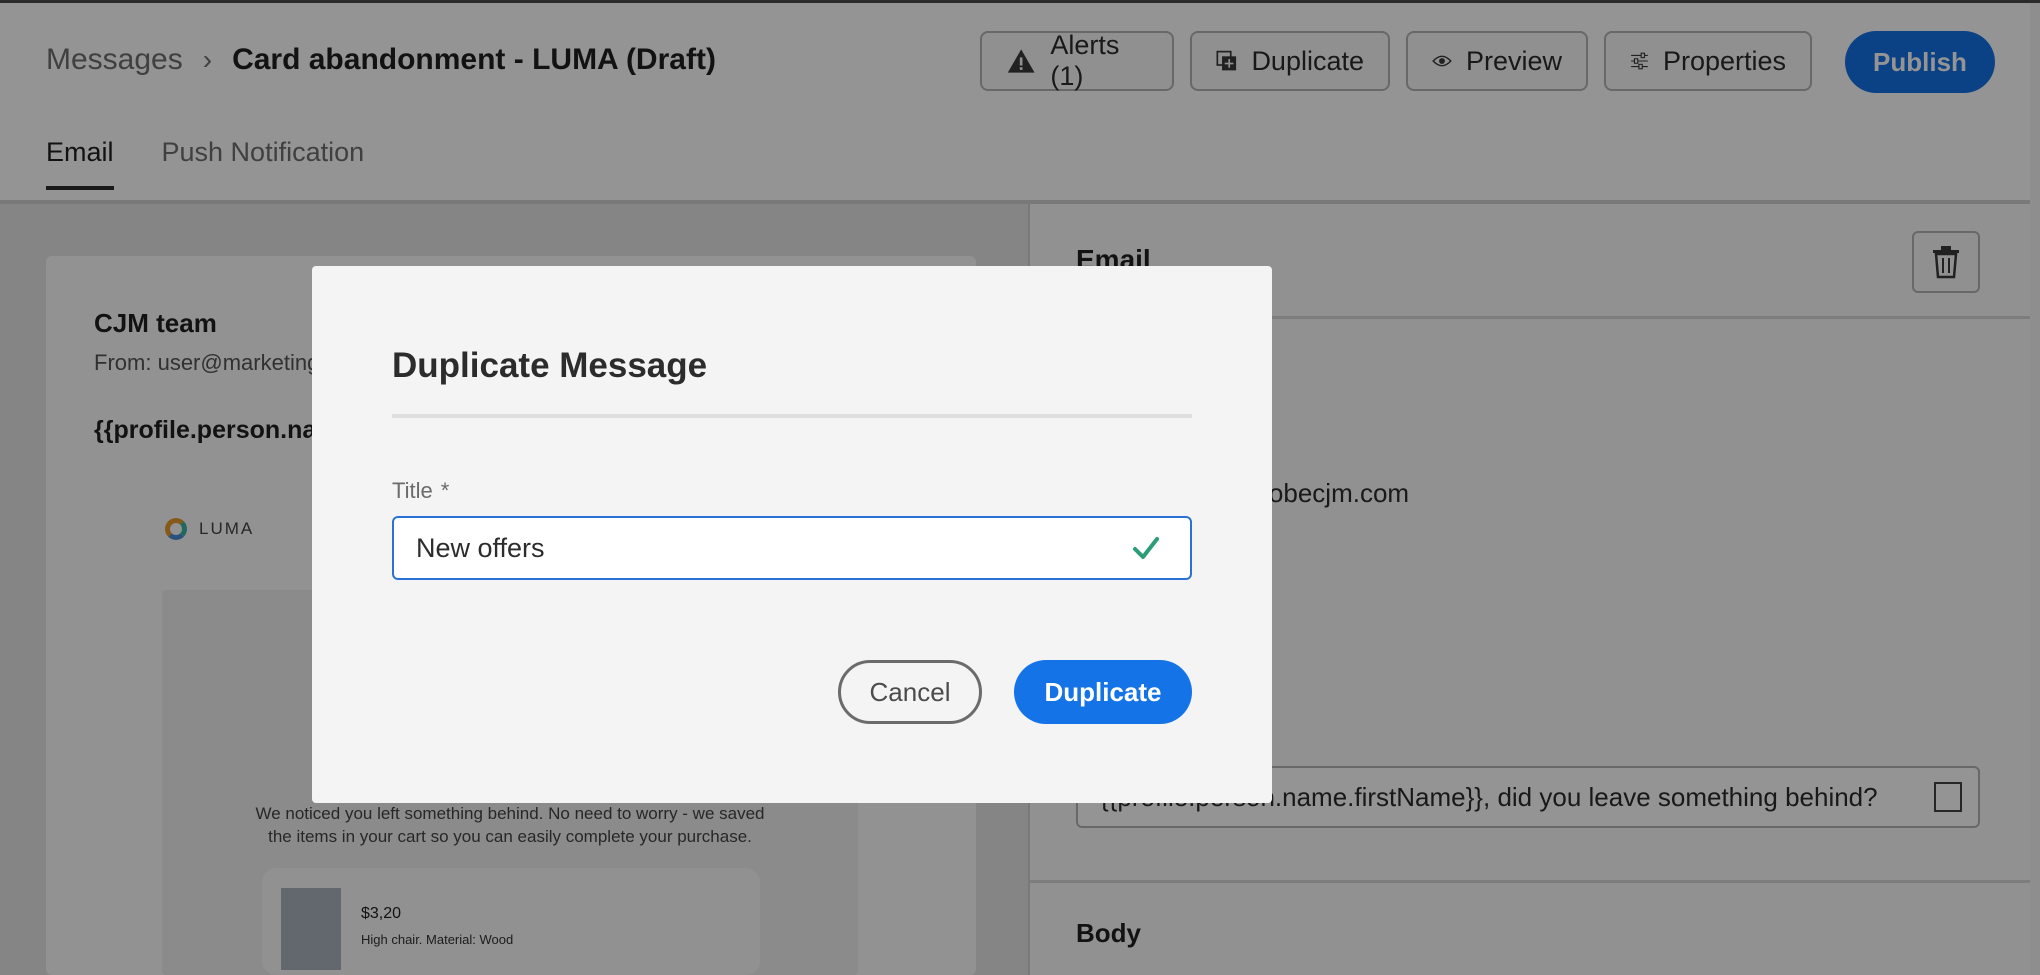 This screenshot has height=975, width=2040. What do you see at coordinates (1146, 548) in the screenshot?
I see `valid-checkmark-icon` at bounding box center [1146, 548].